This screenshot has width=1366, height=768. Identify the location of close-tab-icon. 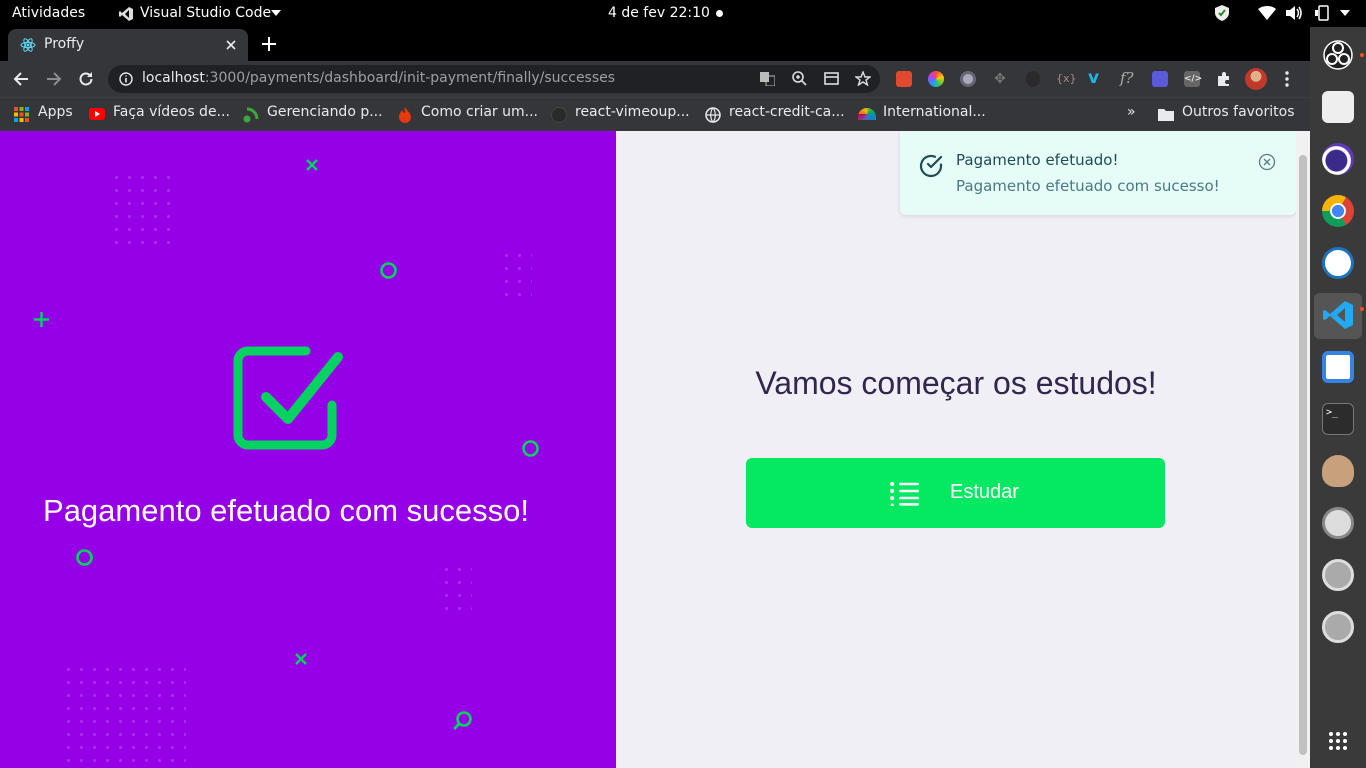
(231, 45).